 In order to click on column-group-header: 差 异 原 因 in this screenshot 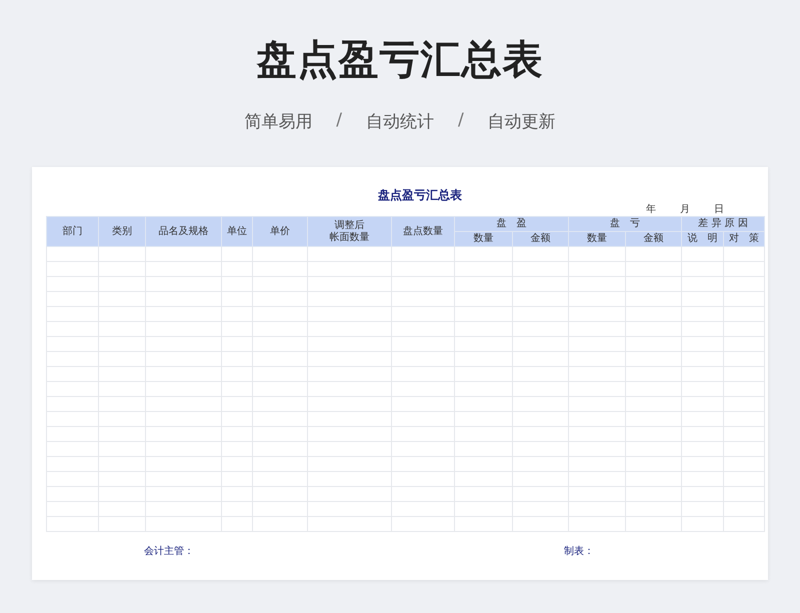, I will do `click(723, 224)`.